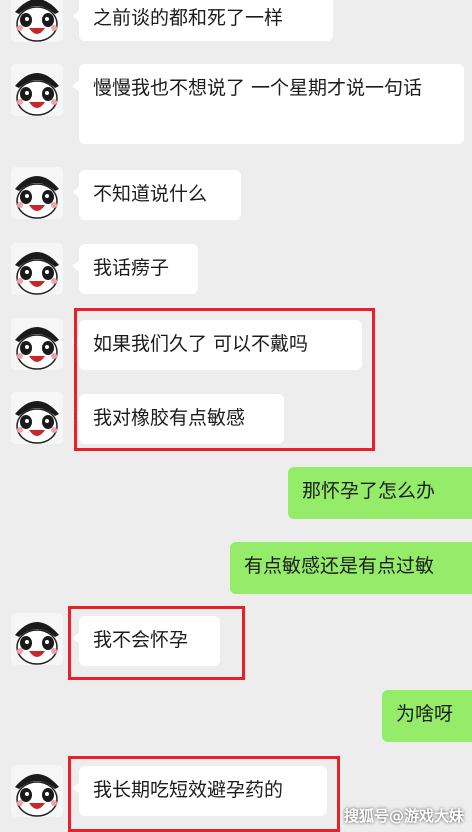 This screenshot has width=472, height=832. What do you see at coordinates (217, 345) in the screenshot?
I see `message-bubble-left: 如果我们久了 可以不戴吗` at bounding box center [217, 345].